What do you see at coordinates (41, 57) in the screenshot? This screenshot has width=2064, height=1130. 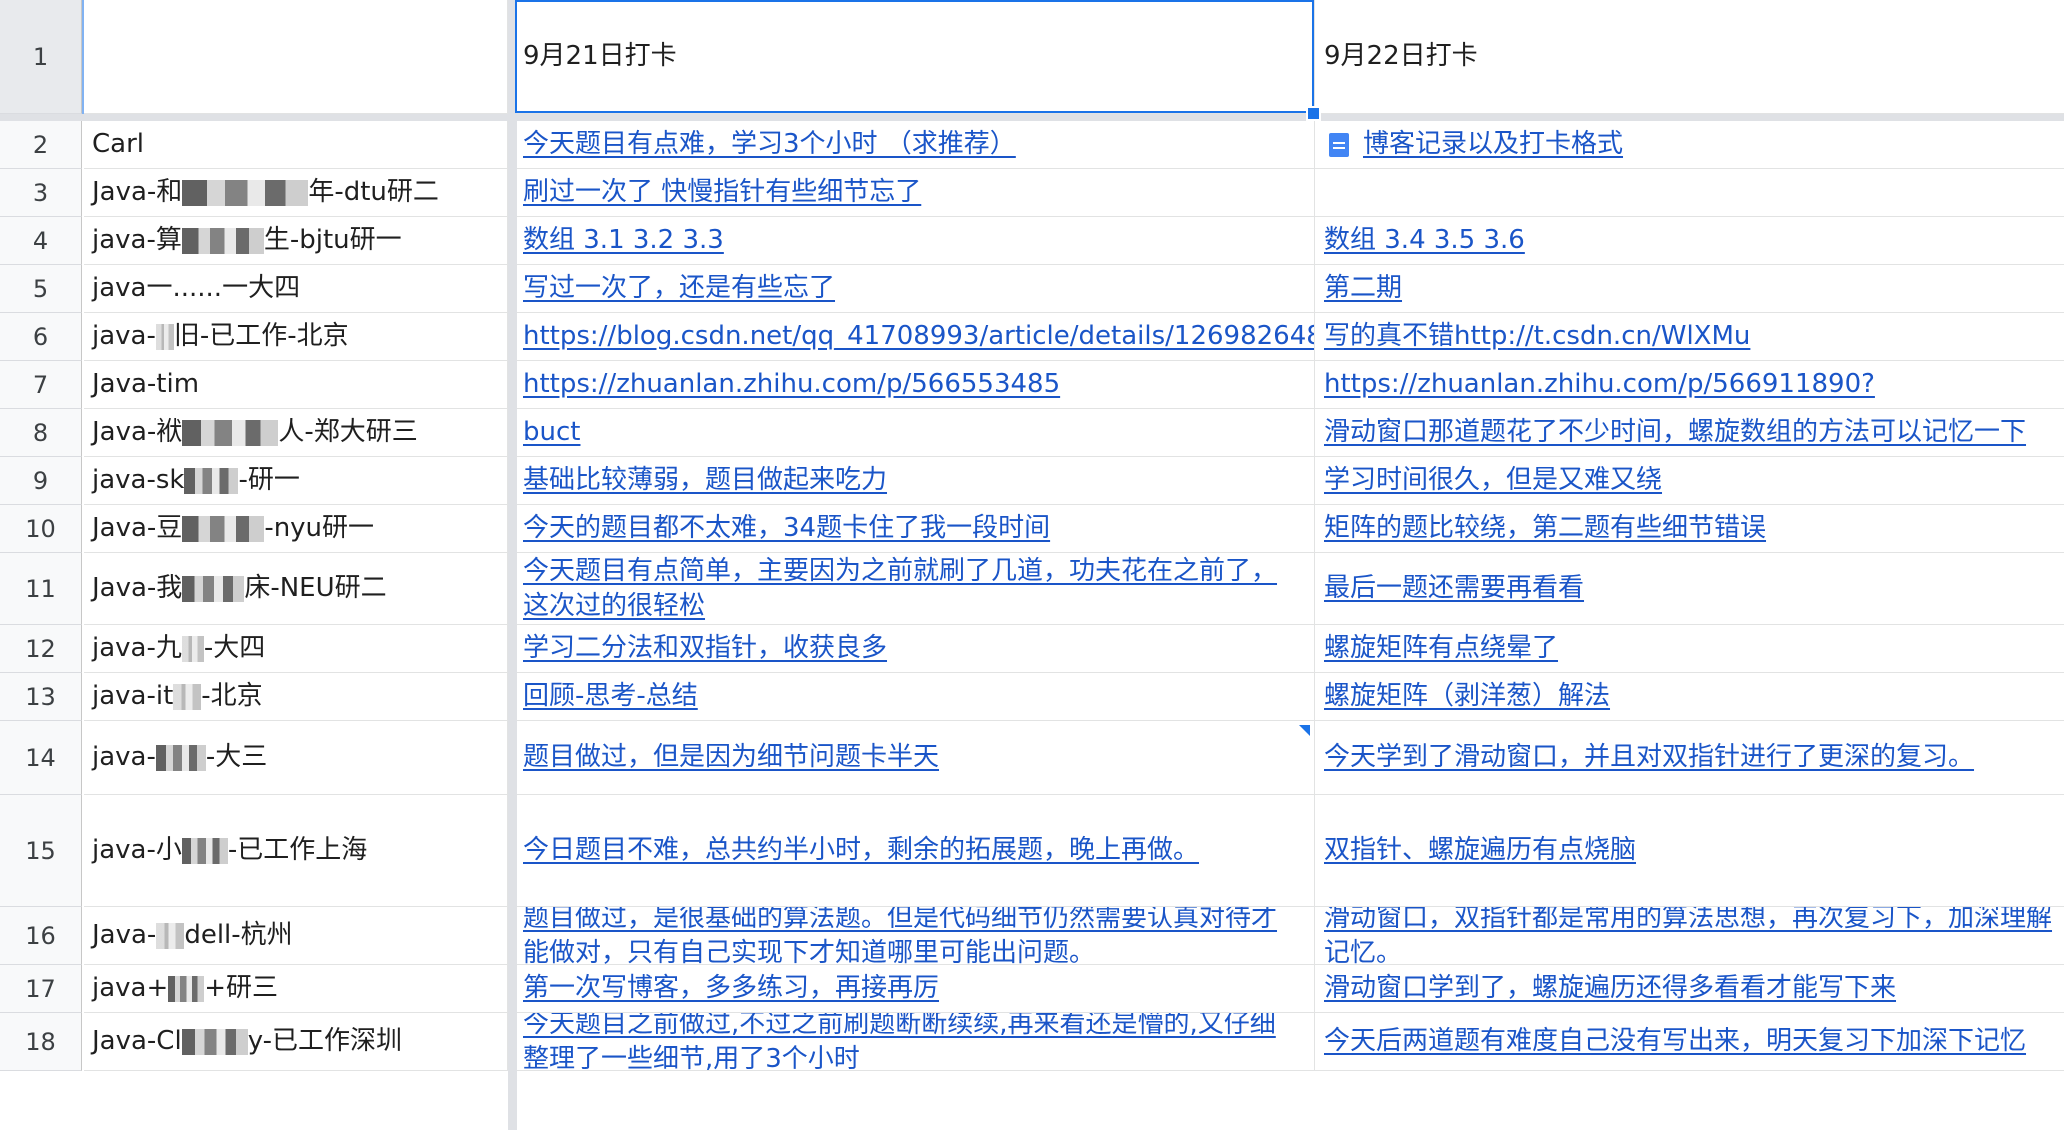 I see `row-header-1: 1` at bounding box center [41, 57].